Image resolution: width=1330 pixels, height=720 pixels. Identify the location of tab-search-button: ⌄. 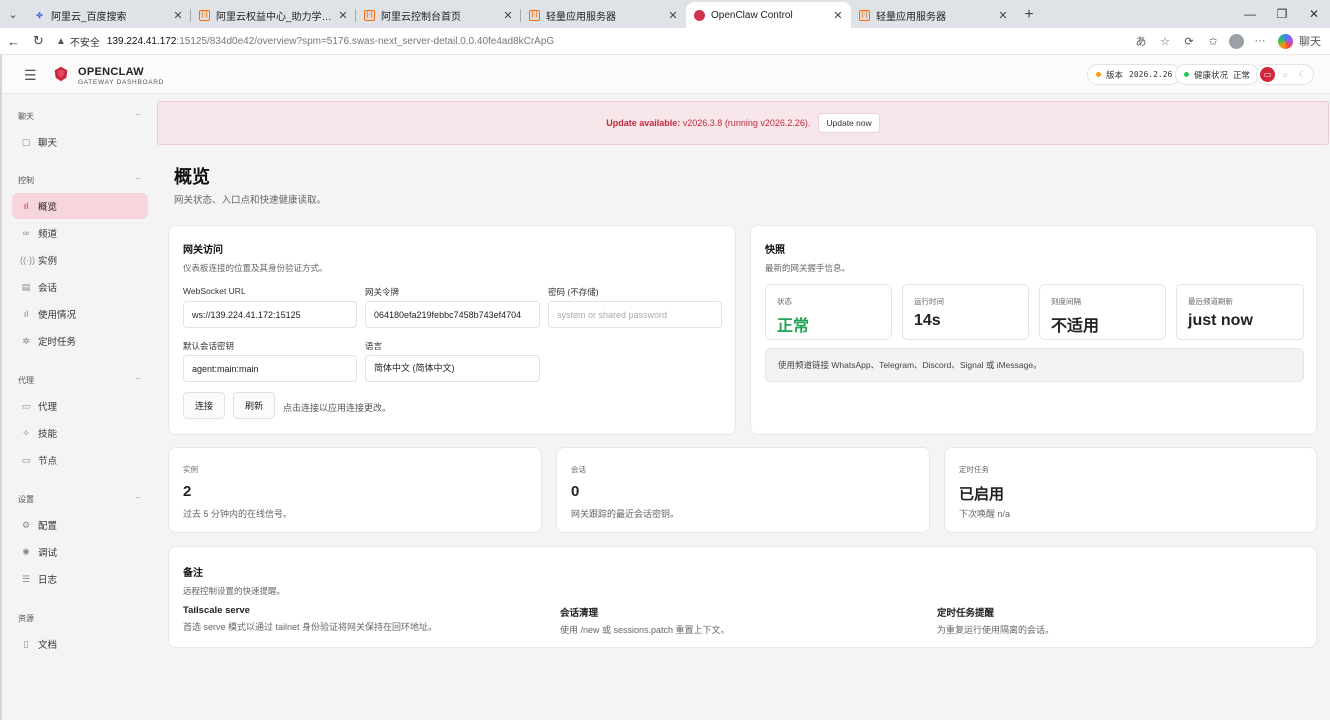
(13, 14).